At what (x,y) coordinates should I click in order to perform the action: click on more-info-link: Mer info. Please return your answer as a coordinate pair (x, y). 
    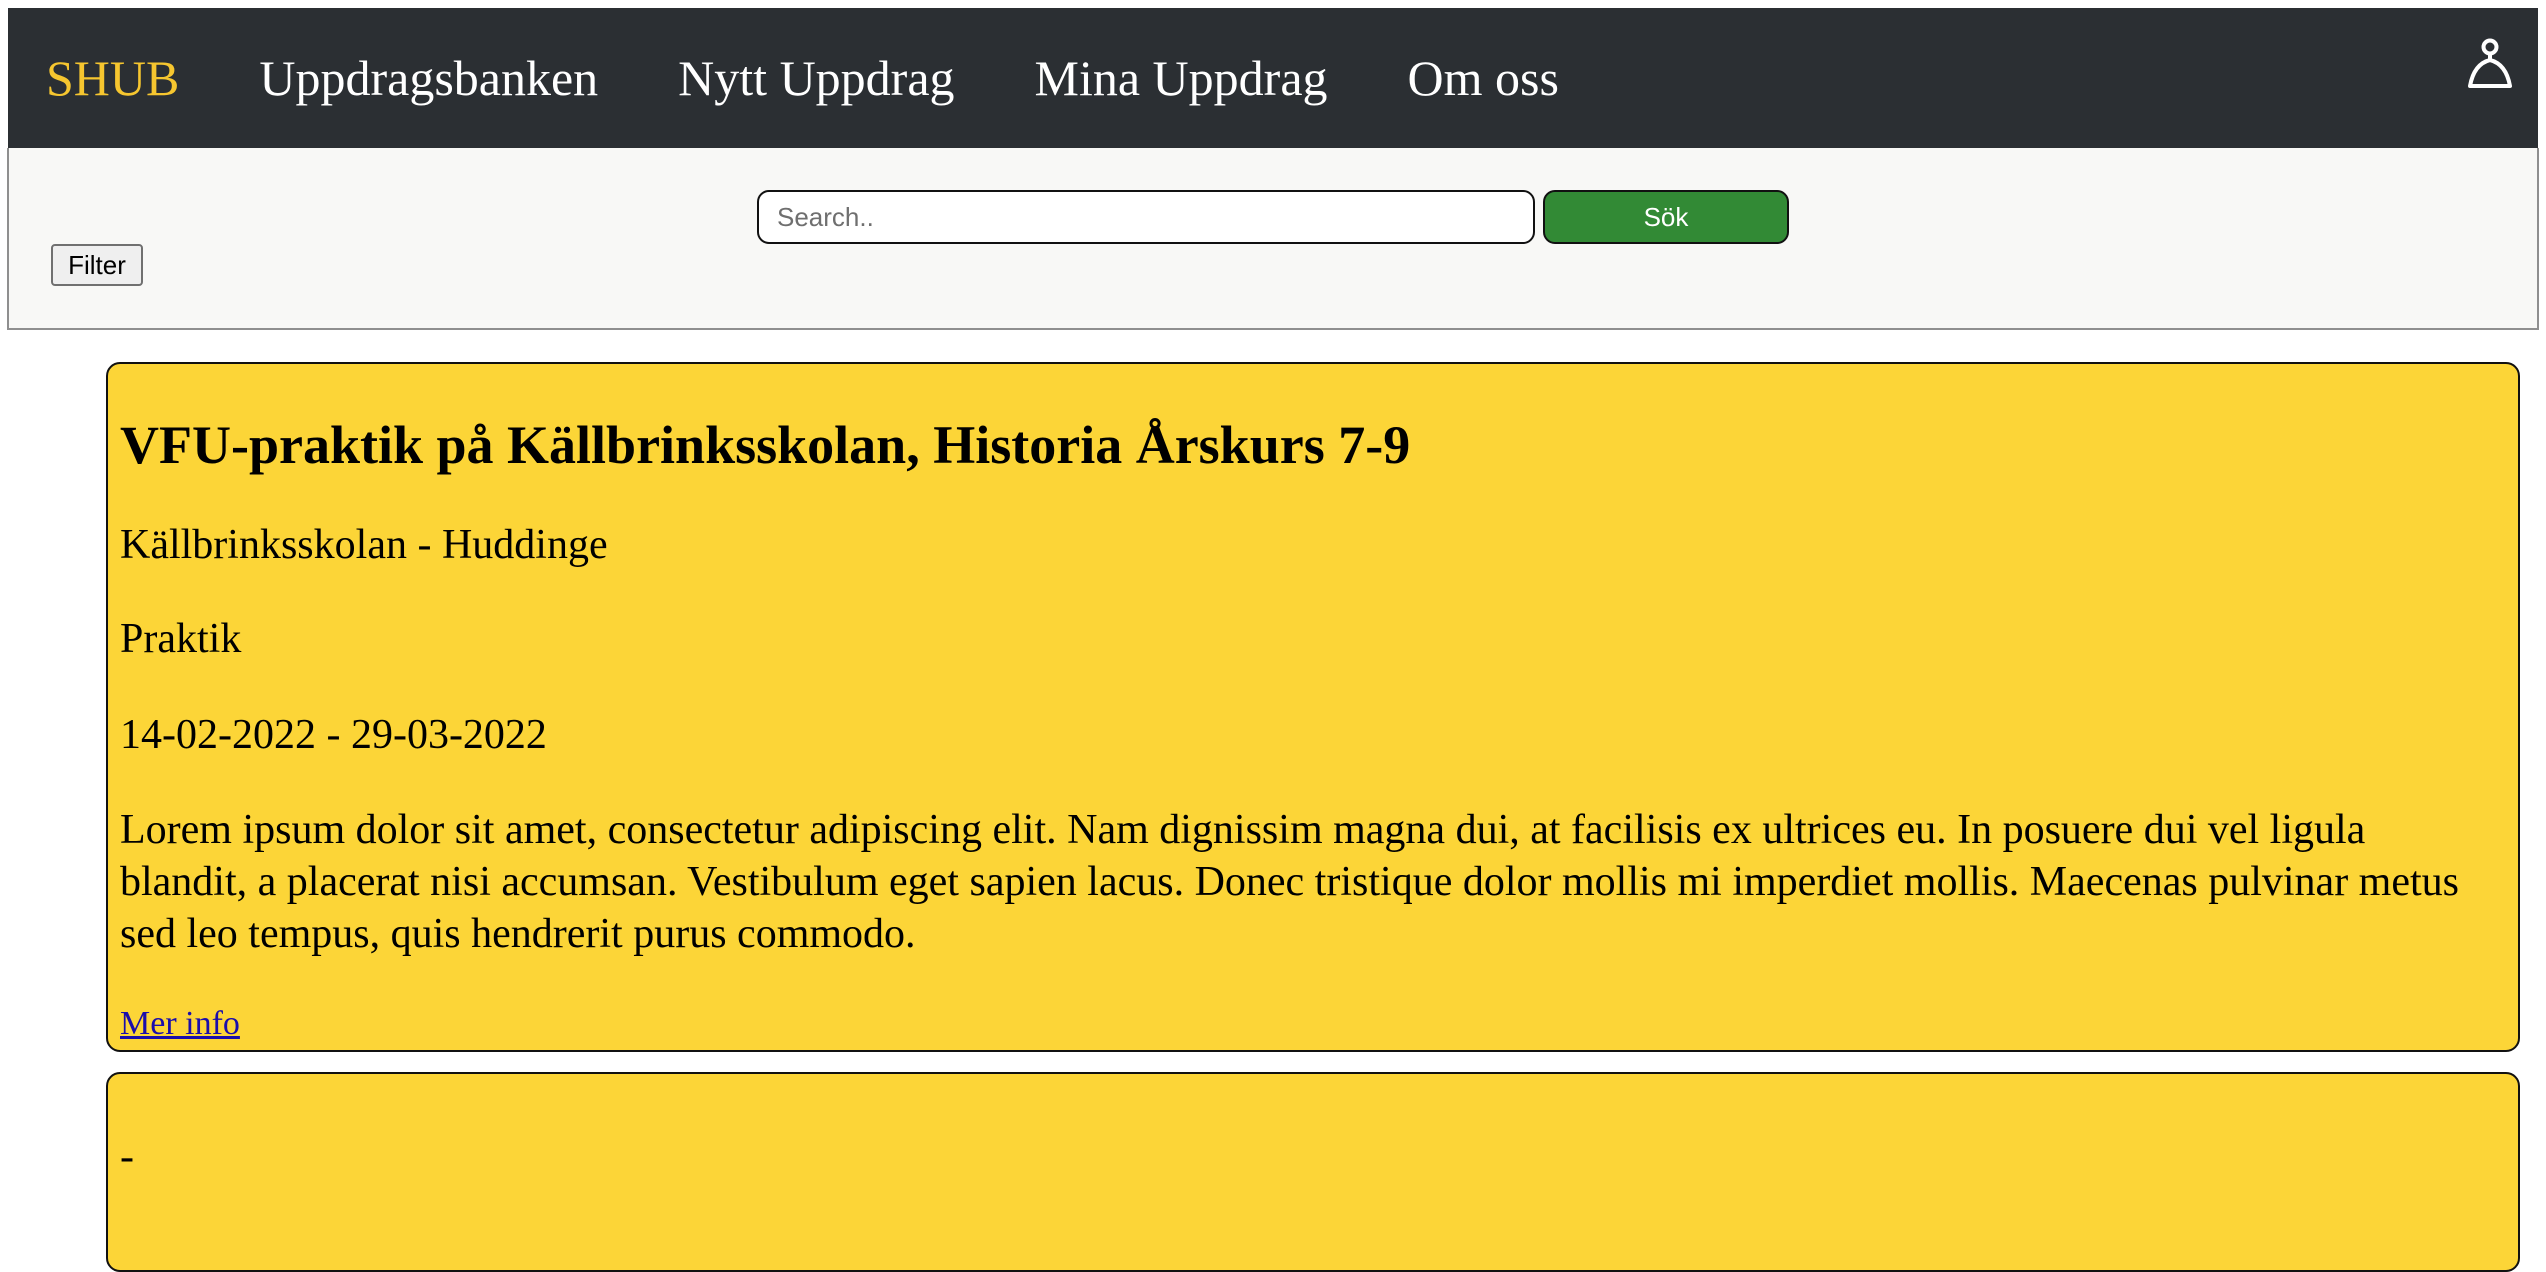
    Looking at the image, I should click on (180, 1024).